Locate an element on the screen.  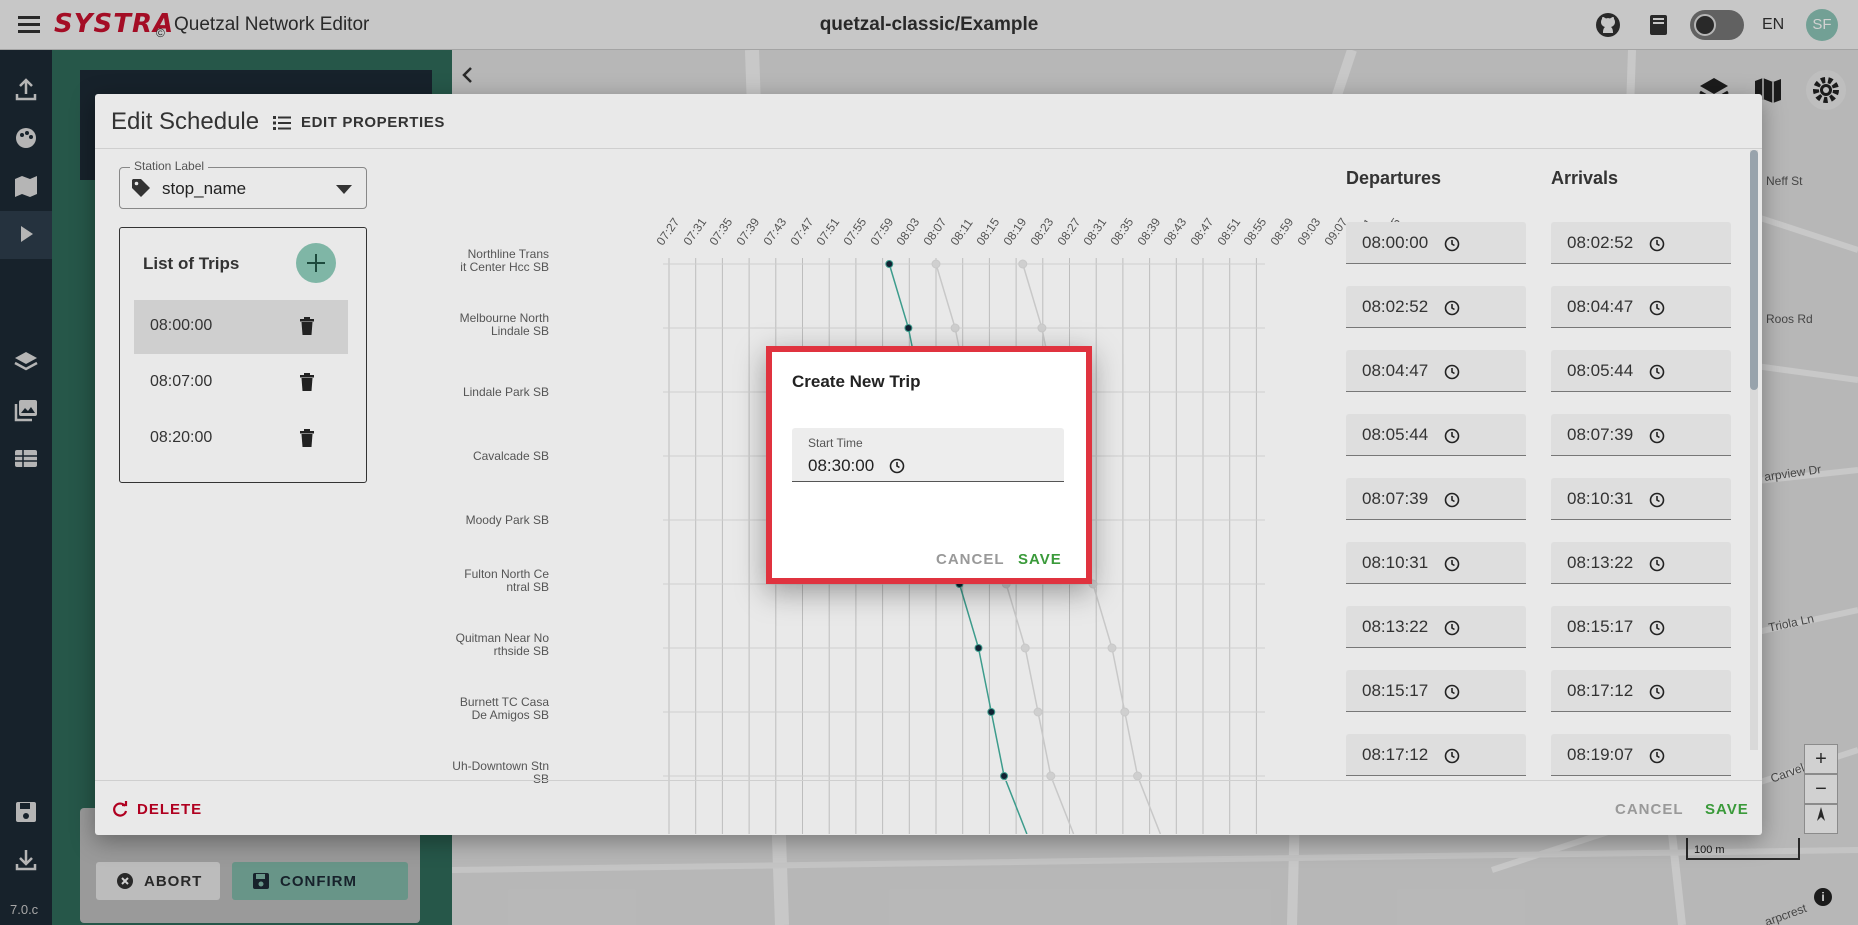
chart-station-label: Uh-Downtown Stn SB is located at coordinates (500, 772).